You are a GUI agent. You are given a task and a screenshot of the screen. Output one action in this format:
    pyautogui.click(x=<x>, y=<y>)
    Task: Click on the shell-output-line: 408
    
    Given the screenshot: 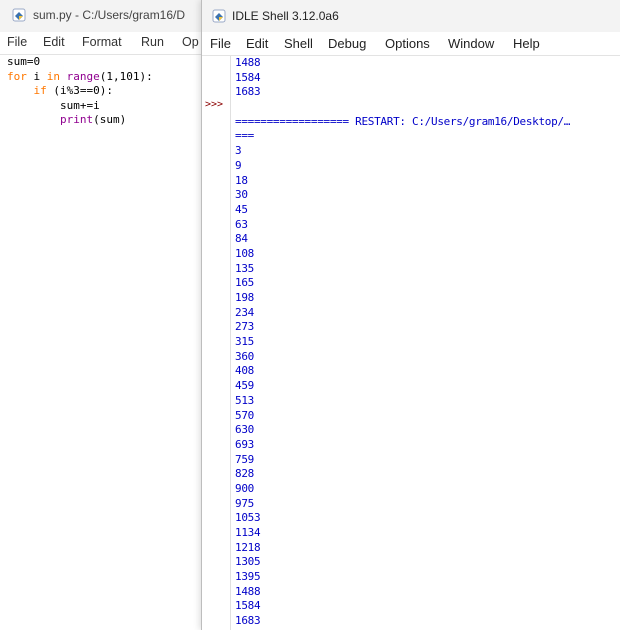 What is the action you would take?
    pyautogui.click(x=244, y=371)
    